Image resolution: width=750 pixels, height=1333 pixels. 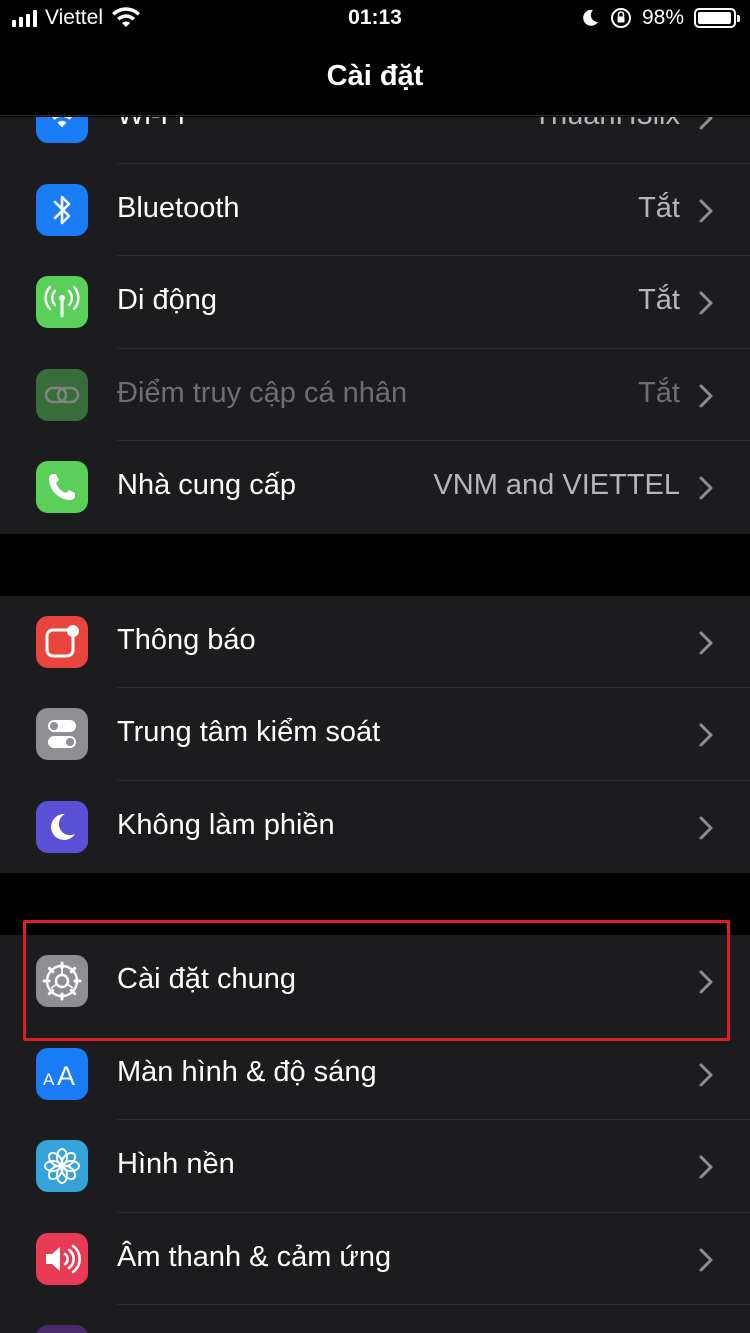 What do you see at coordinates (62, 981) in the screenshot?
I see `gear-icon` at bounding box center [62, 981].